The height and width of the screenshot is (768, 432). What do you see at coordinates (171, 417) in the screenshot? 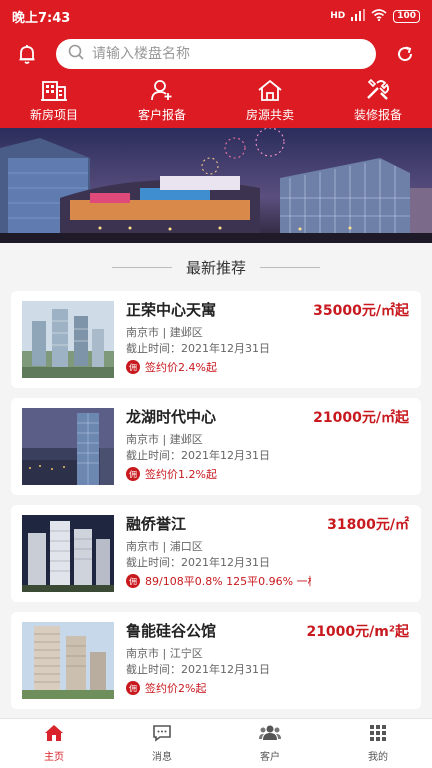
I see `project-name: 龙湖时代中心` at bounding box center [171, 417].